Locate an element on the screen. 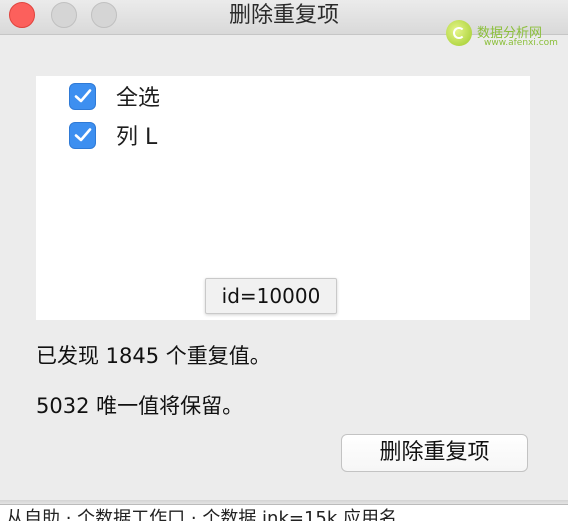 The width and height of the screenshot is (568, 521). background-document-text: 从自助 · 个数据工作口 · 个数据 ink=15k 应用名 is located at coordinates (202, 514).